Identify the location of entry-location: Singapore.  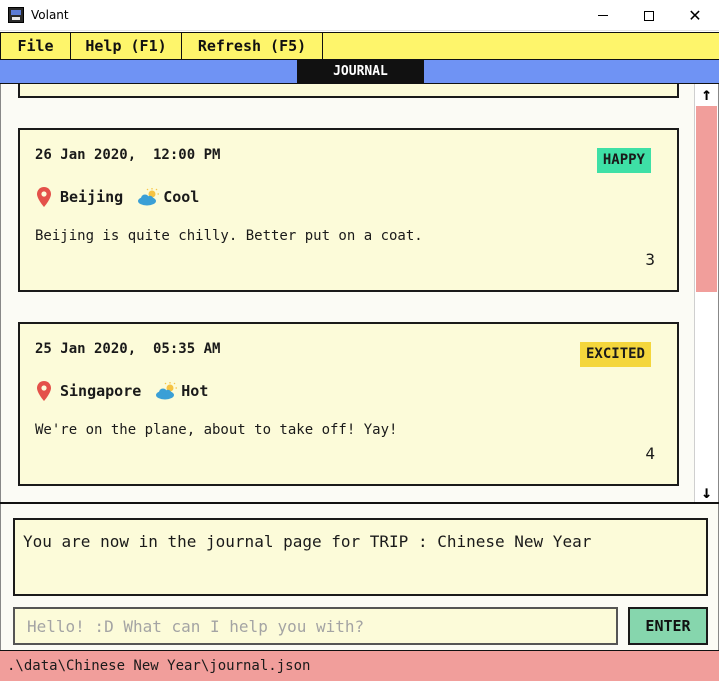
(101, 391).